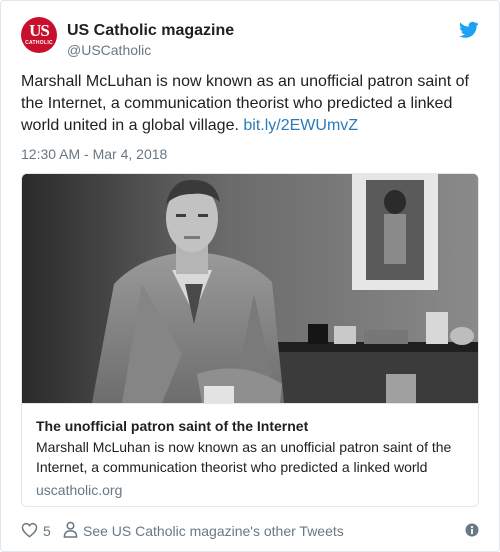 The height and width of the screenshot is (552, 500). What do you see at coordinates (150, 50) in the screenshot?
I see `author-handle: @USCatholic` at bounding box center [150, 50].